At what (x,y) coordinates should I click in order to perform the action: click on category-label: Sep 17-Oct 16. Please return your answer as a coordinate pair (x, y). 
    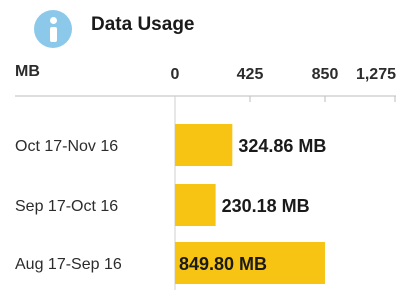
    Looking at the image, I should click on (66, 206).